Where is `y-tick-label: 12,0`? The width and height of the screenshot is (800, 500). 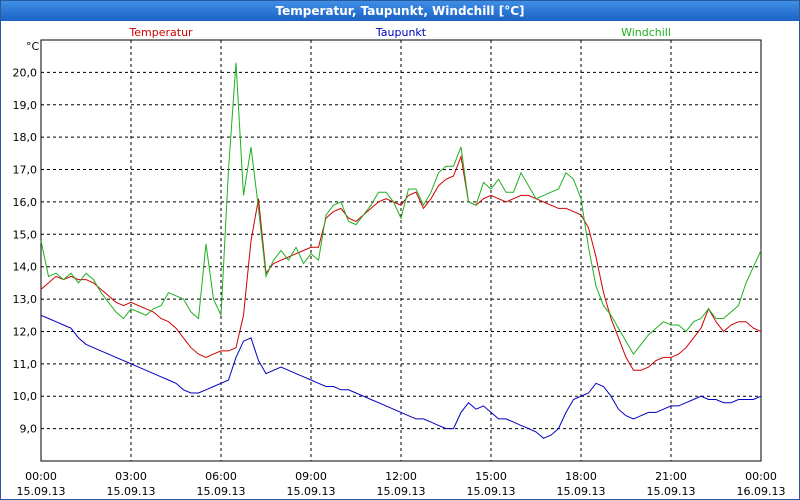 y-tick-label: 12,0 is located at coordinates (25, 331).